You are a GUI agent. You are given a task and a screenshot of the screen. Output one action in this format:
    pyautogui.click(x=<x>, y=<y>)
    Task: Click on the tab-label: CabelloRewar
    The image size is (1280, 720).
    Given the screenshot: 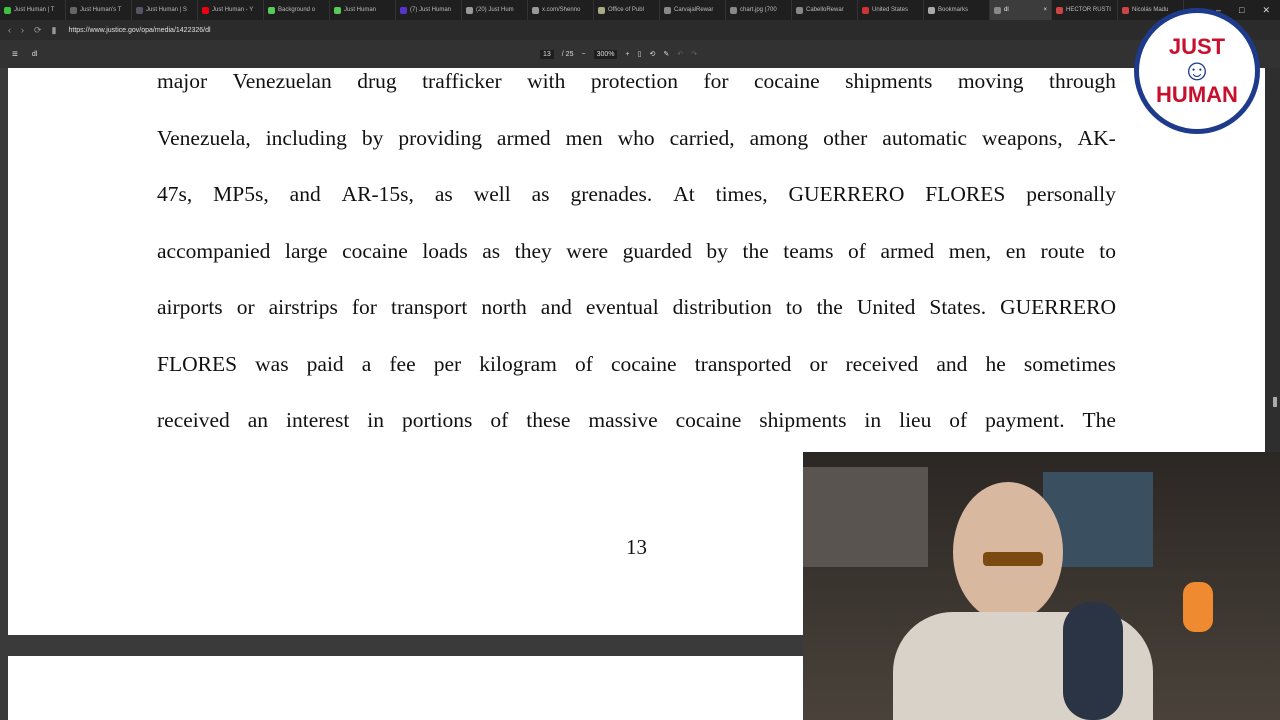 What is the action you would take?
    pyautogui.click(x=825, y=10)
    